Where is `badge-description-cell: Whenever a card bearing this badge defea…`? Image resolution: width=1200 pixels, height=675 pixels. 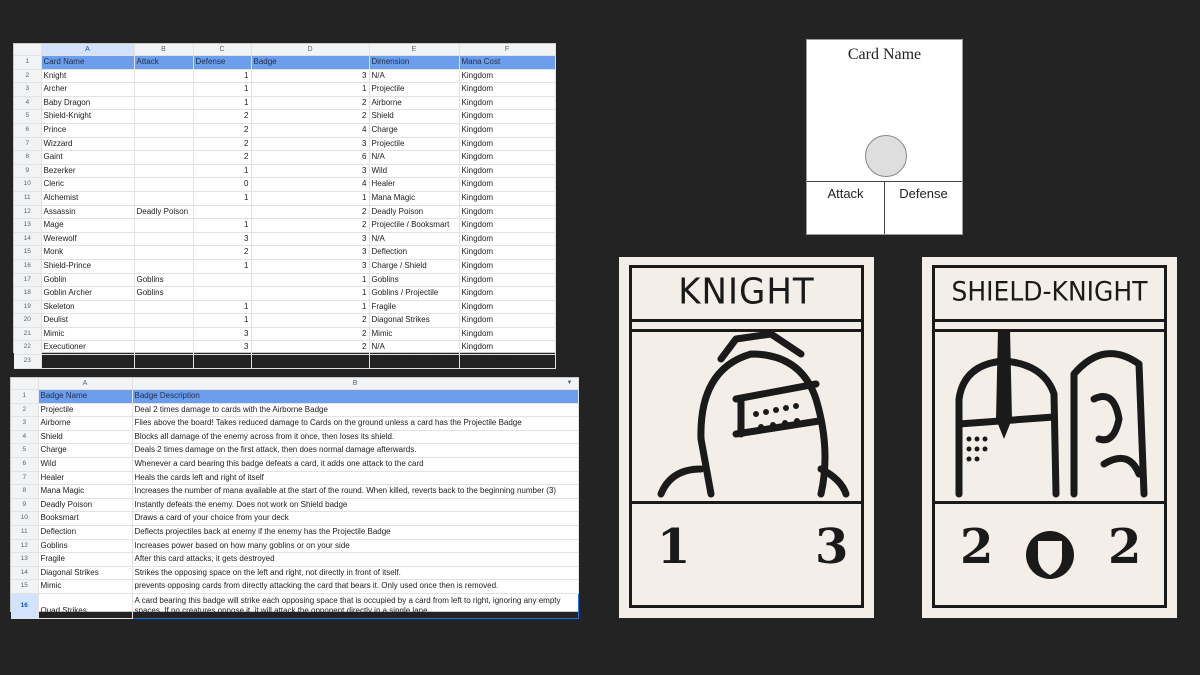
badge-description-cell: Whenever a card bearing this badge defea… is located at coordinates (355, 464).